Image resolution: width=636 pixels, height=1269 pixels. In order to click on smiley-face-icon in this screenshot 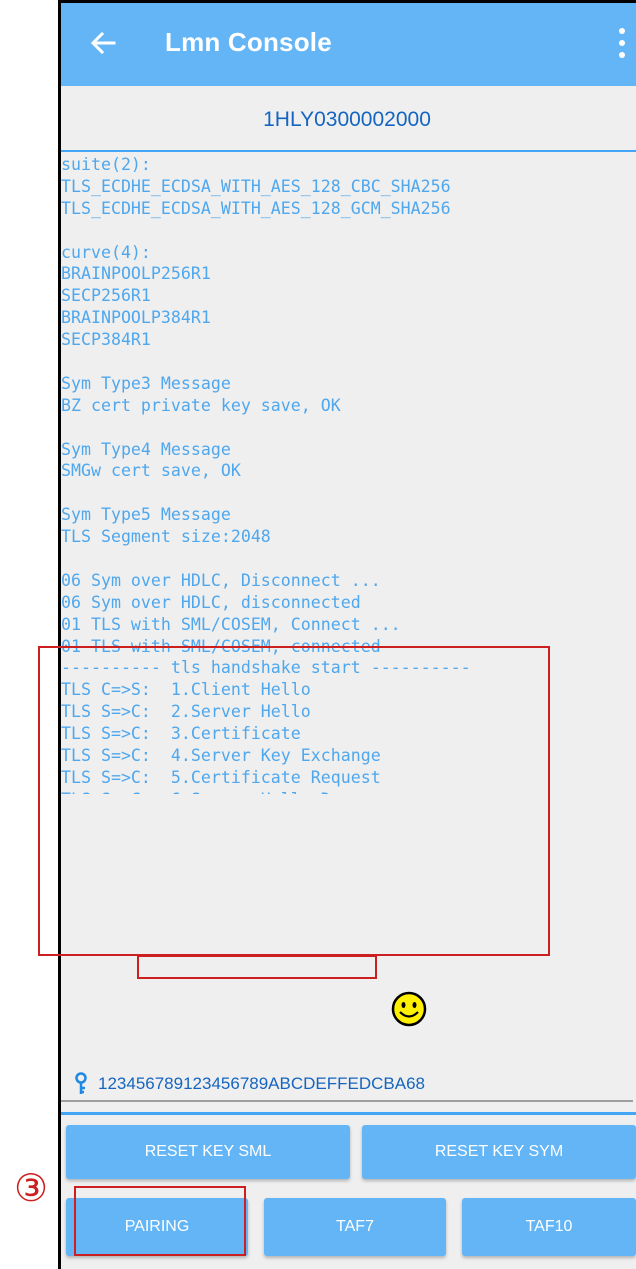, I will do `click(409, 1009)`.